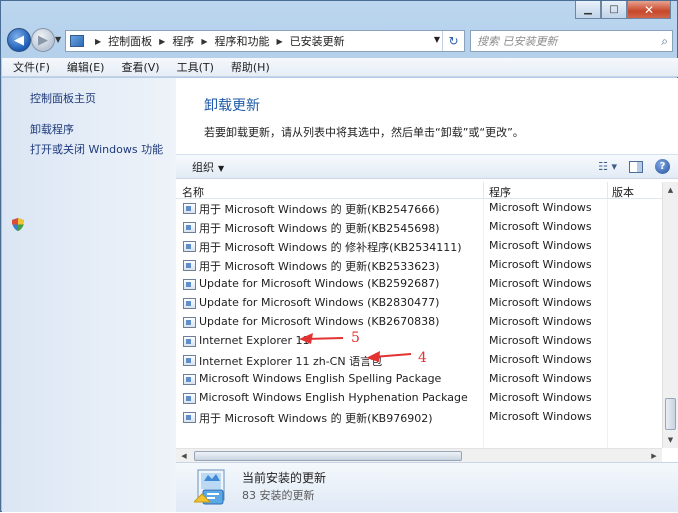 The width and height of the screenshot is (678, 513). I want to click on address-bar: ▶ 控制面板 ▶ 程序 ▶ 程序和功能 ▶ 已安装更新 ▼ ↻, so click(265, 41).